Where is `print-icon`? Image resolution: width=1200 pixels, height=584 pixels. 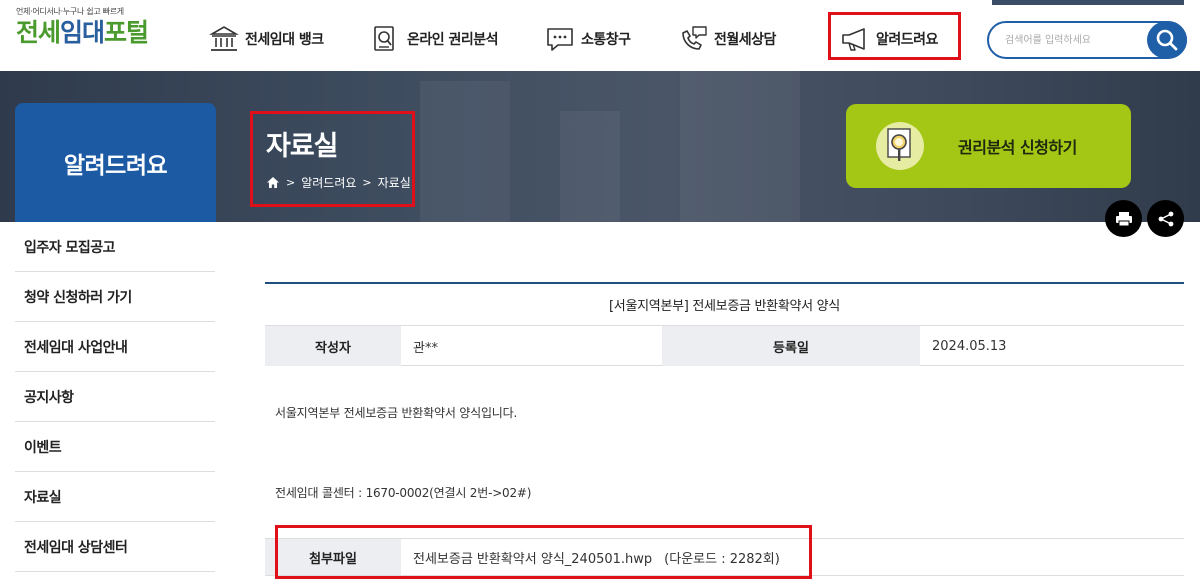 print-icon is located at coordinates (1123, 218).